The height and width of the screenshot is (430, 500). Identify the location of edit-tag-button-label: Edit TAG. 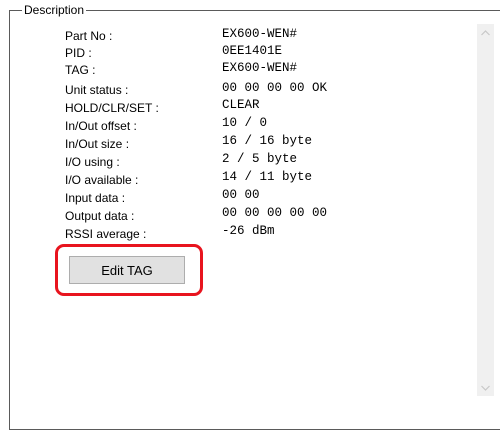
(127, 270).